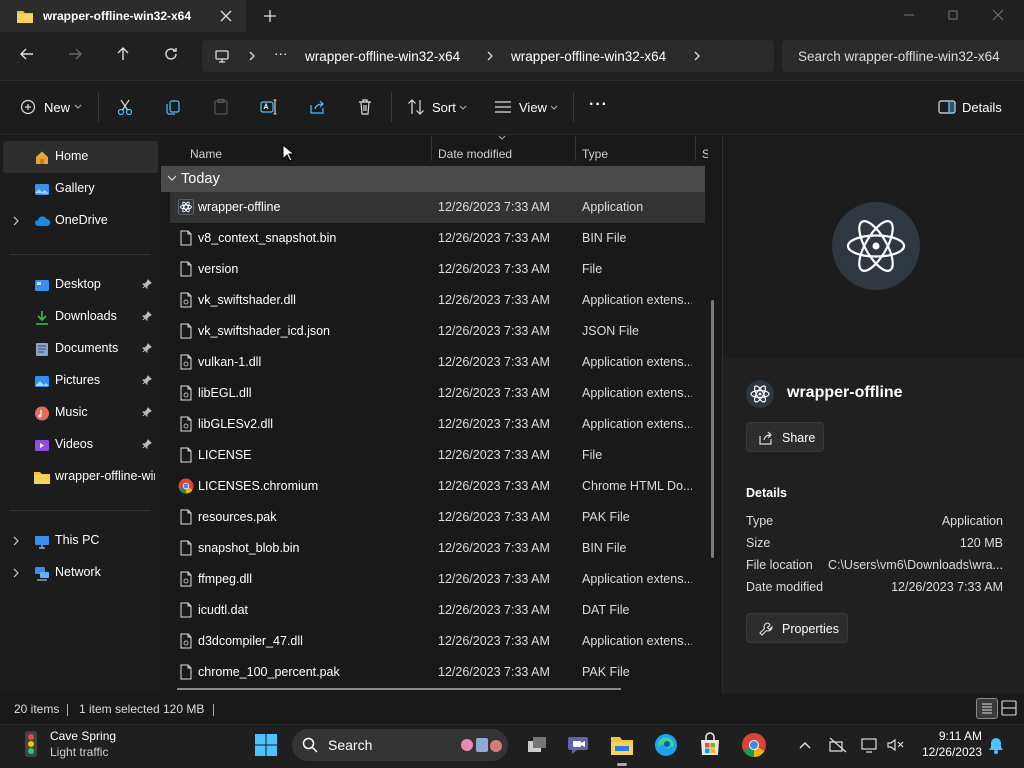 The width and height of the screenshot is (1024, 768). Describe the element at coordinates (481, 745) in the screenshot. I see `search-highlight-icon` at that location.